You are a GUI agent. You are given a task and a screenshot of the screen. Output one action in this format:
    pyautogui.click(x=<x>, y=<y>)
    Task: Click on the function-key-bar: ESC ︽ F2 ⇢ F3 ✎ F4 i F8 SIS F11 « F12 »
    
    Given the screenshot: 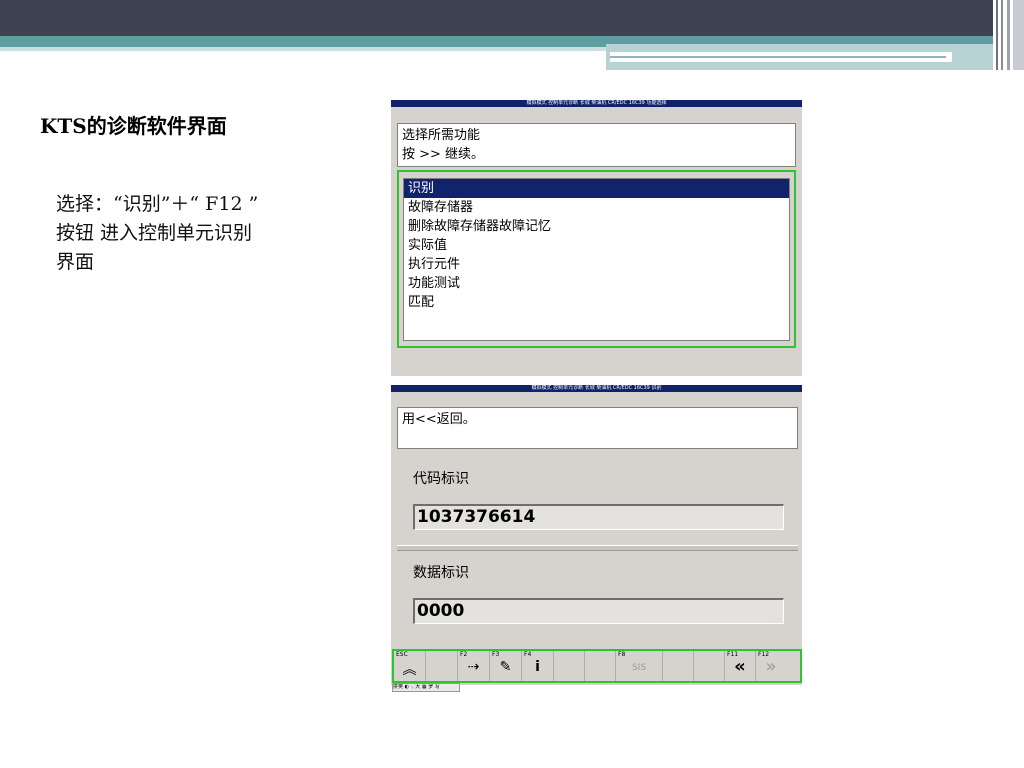 What is the action you would take?
    pyautogui.click(x=597, y=666)
    